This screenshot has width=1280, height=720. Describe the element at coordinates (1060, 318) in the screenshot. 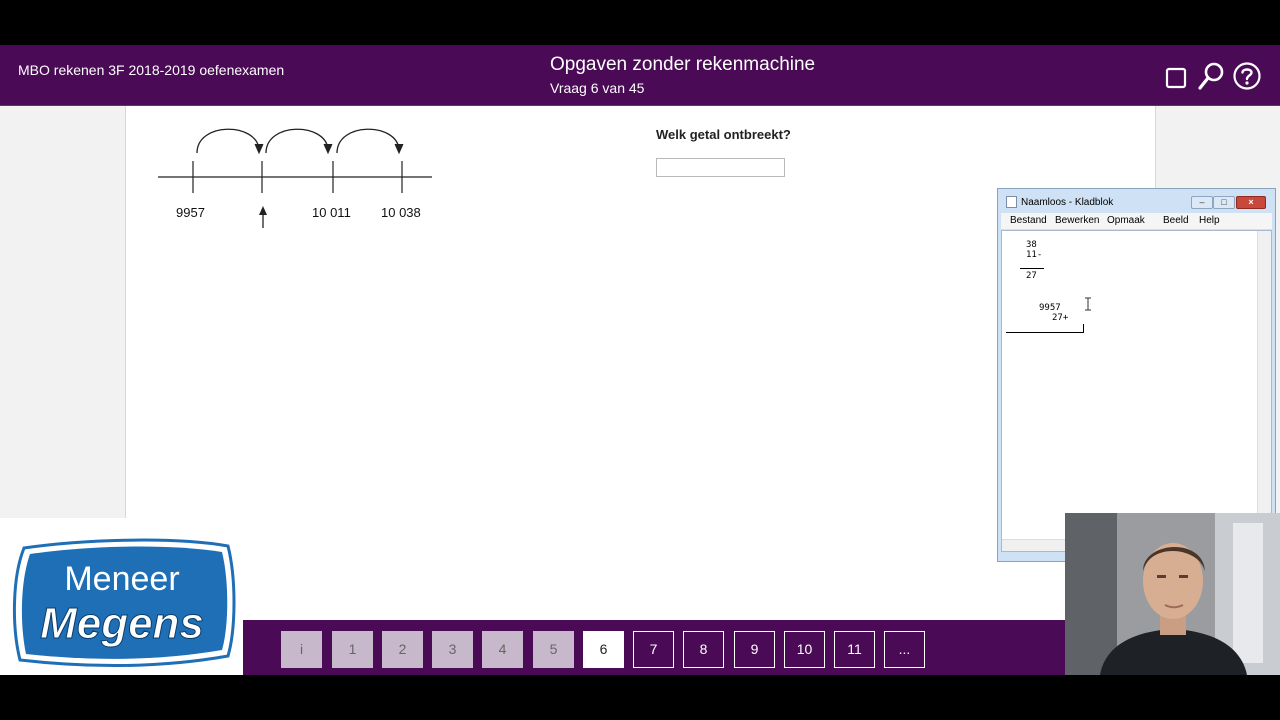

I see `calc2-addend: 27+` at that location.